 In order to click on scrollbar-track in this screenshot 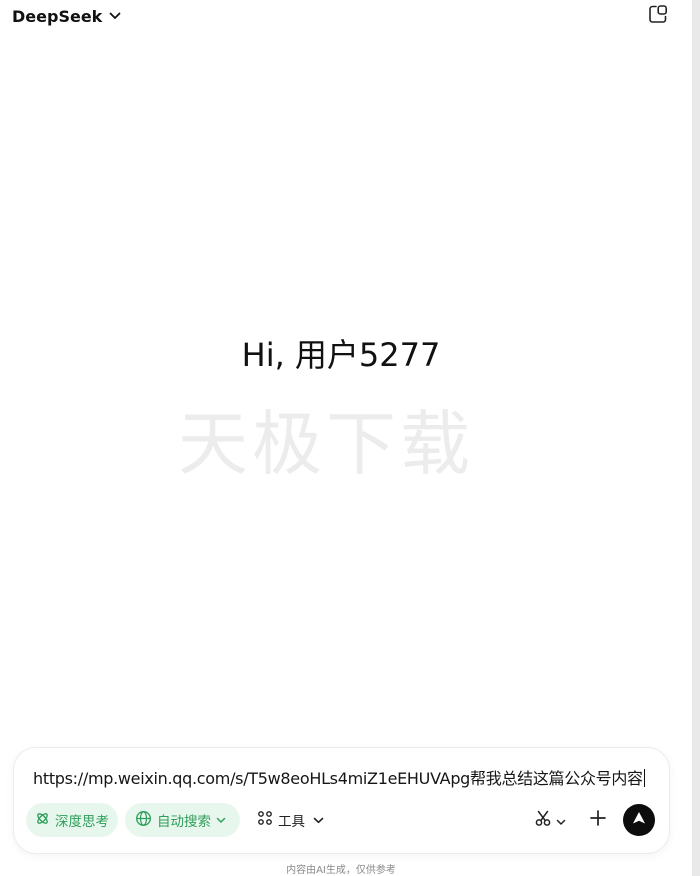, I will do `click(696, 438)`.